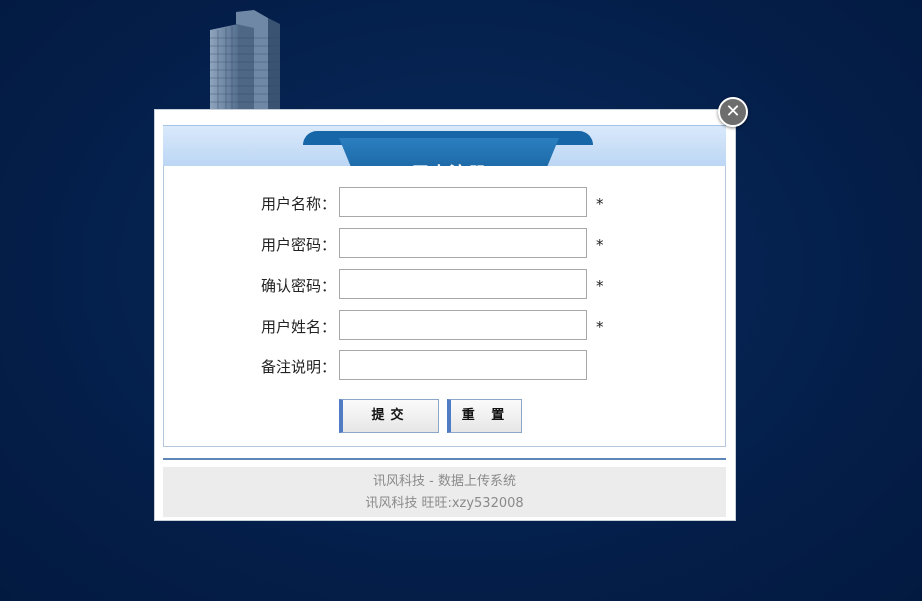 This screenshot has height=601, width=922. I want to click on form-row-confirm-password: 确认密码： *, so click(444, 285).